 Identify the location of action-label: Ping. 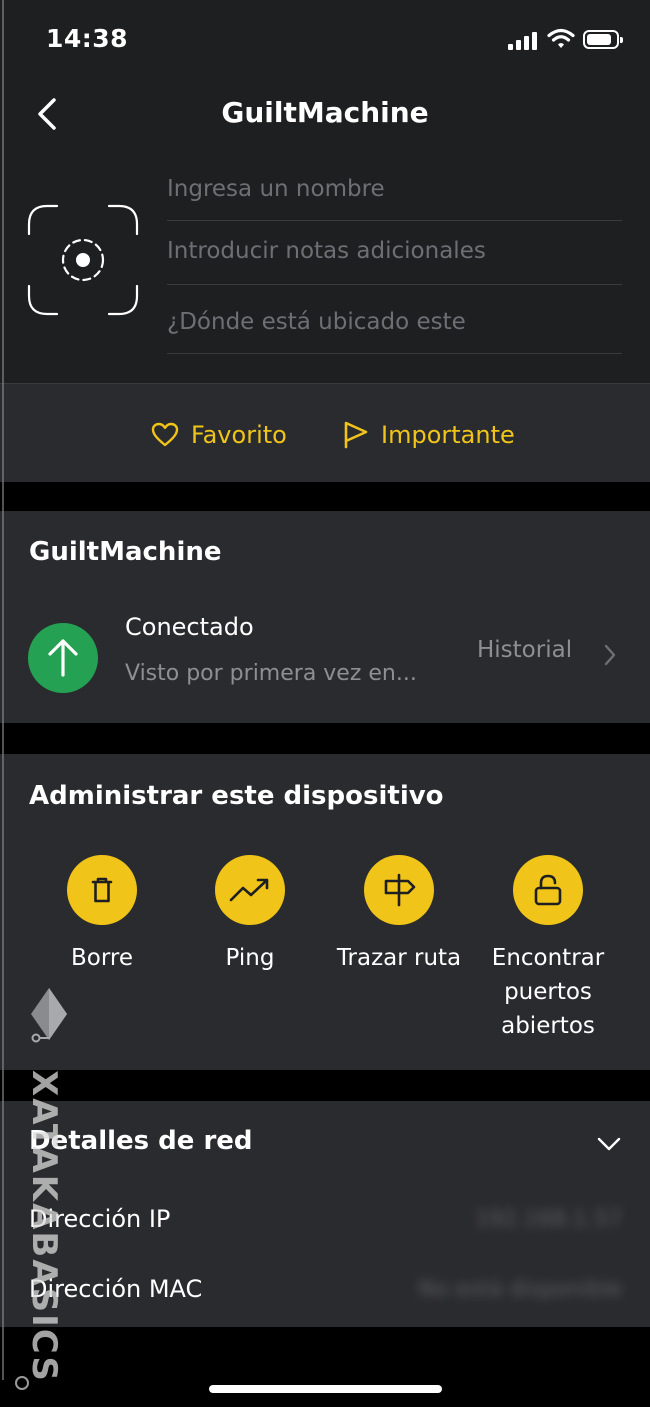
(250, 958).